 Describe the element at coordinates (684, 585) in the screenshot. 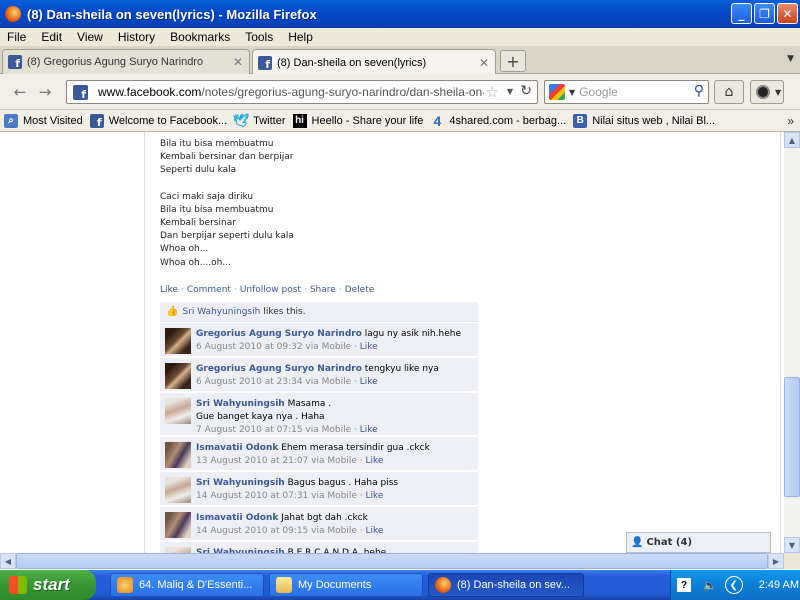

I see `help-icon: ?` at that location.